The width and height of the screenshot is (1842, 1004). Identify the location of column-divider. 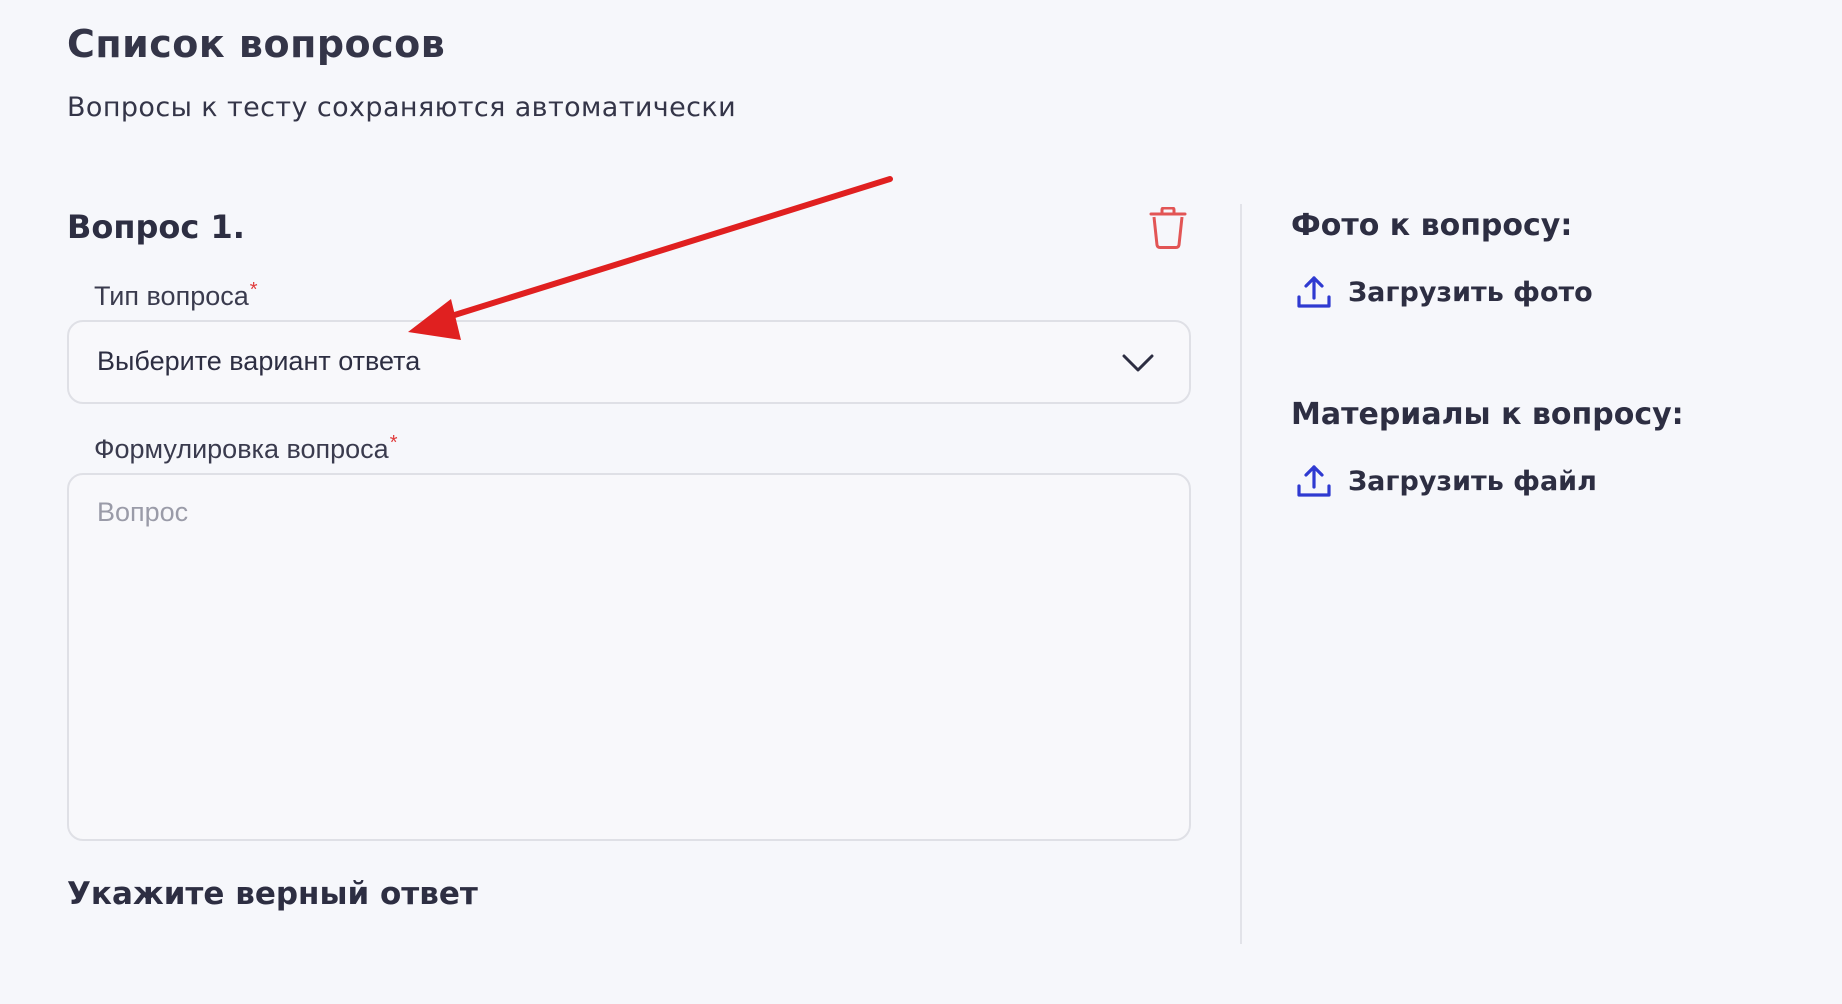
(1241, 574).